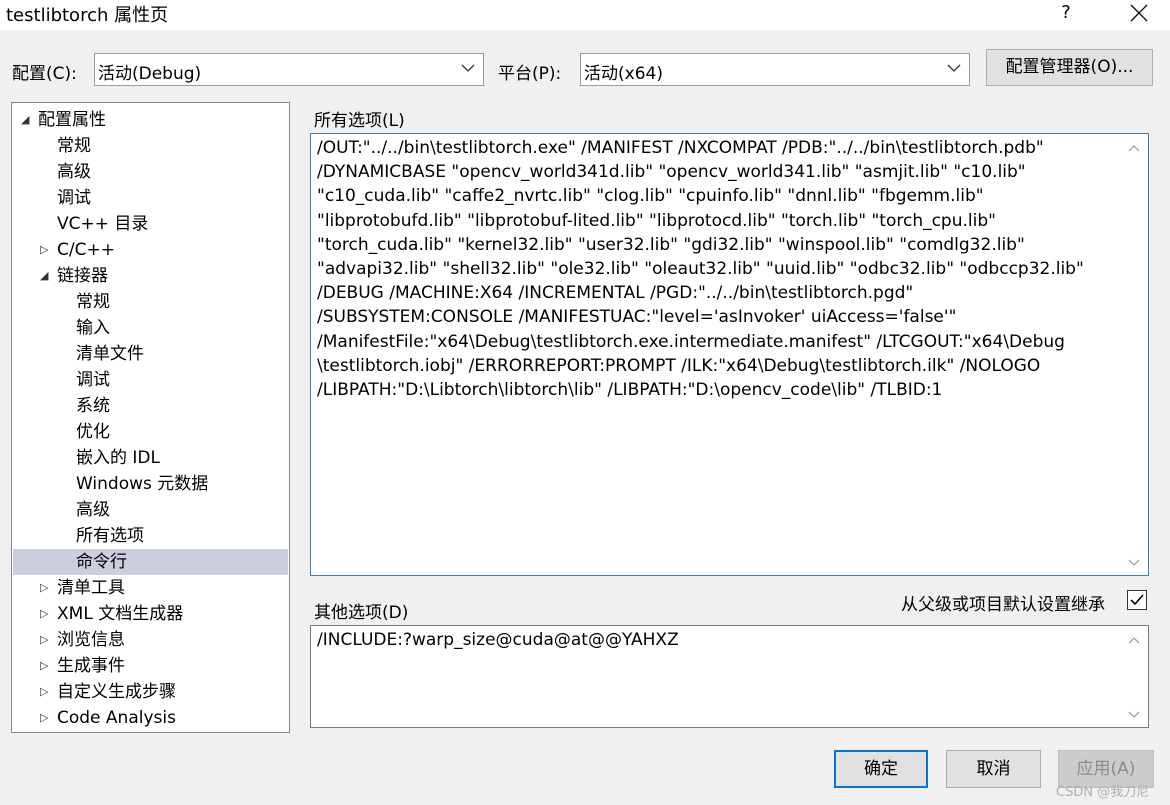 The image size is (1170, 805). What do you see at coordinates (150, 432) in the screenshot?
I see `tree-item: 优化` at bounding box center [150, 432].